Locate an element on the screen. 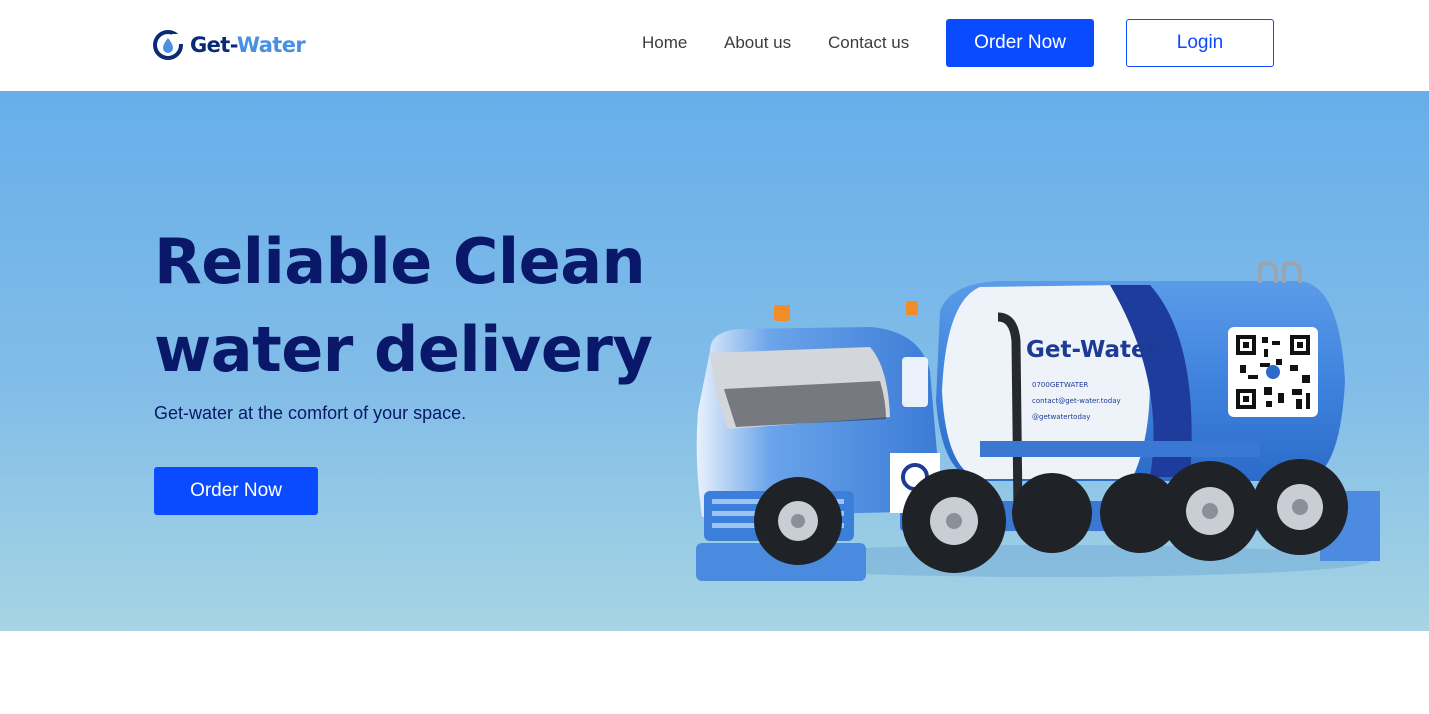 The height and width of the screenshot is (714, 1429). brand-logo: Get-Water is located at coordinates (229, 45).